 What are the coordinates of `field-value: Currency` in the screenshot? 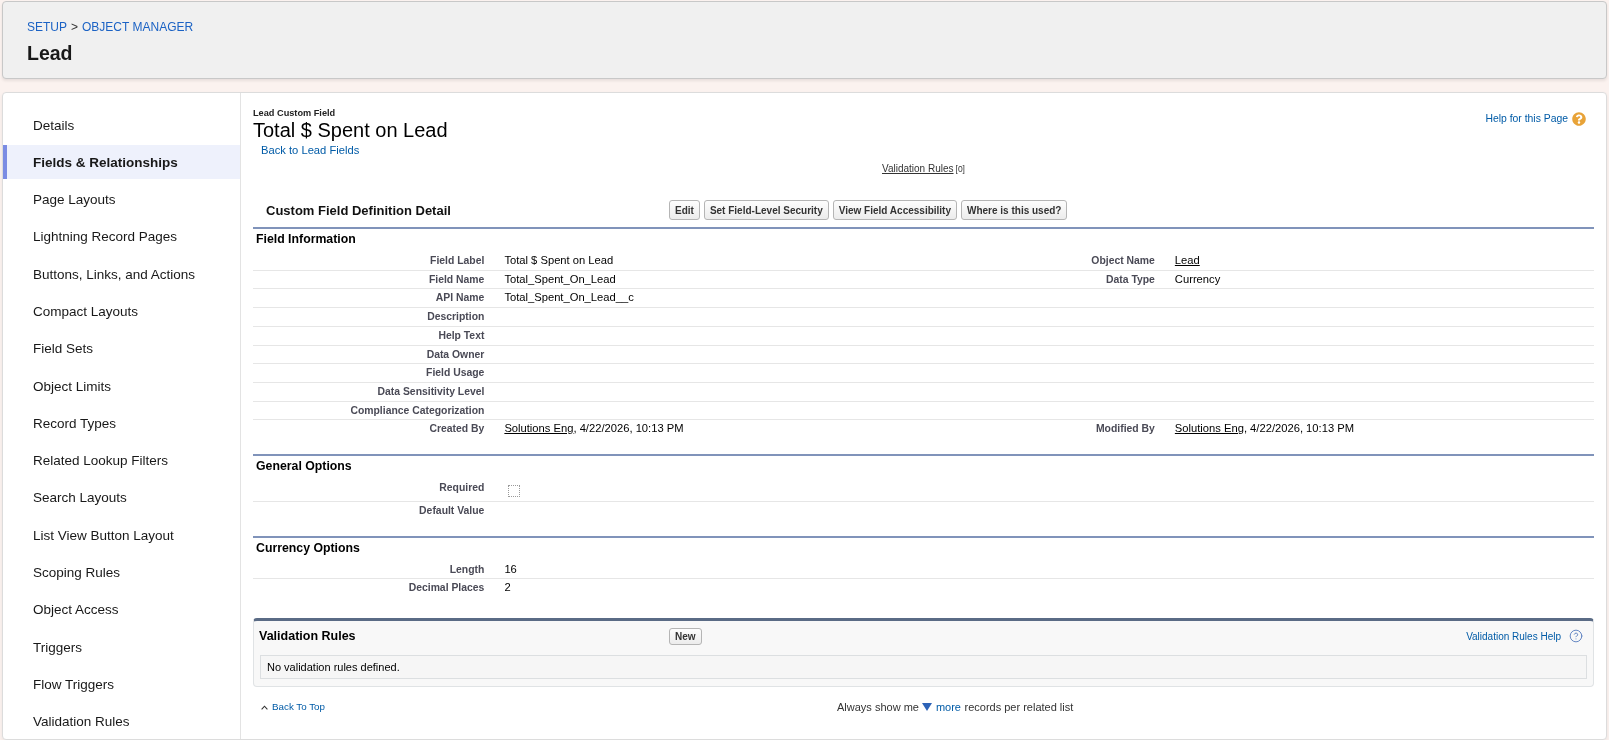 It's located at (1197, 278).